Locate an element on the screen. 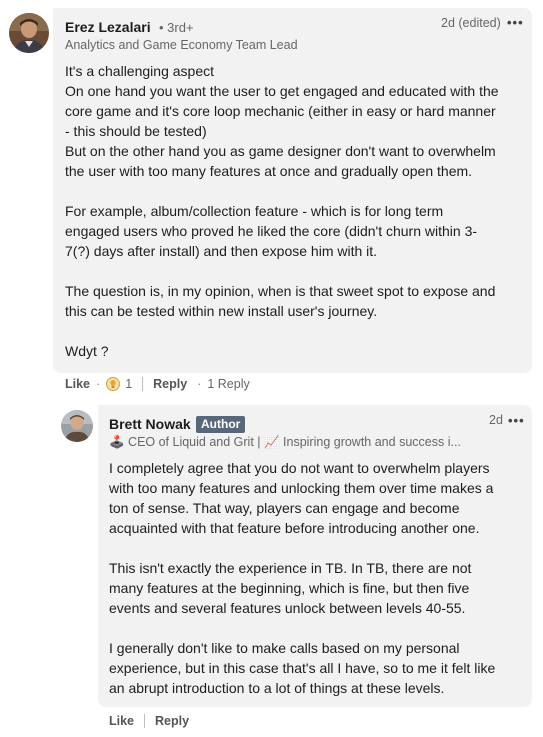 The height and width of the screenshot is (737, 543). like-button: Like is located at coordinates (77, 384).